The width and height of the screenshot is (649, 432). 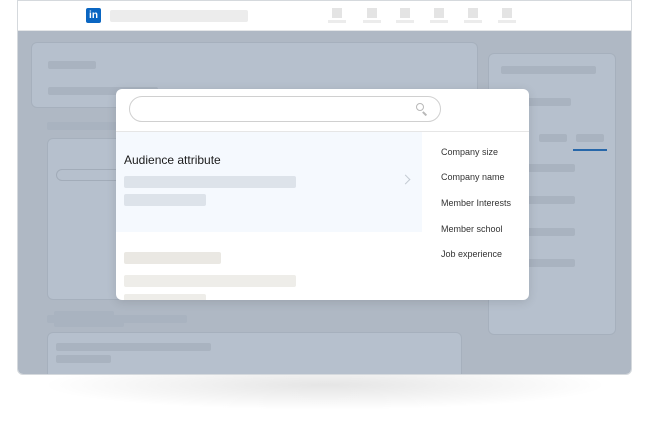 What do you see at coordinates (473, 16) in the screenshot?
I see `nav-notifications-icon` at bounding box center [473, 16].